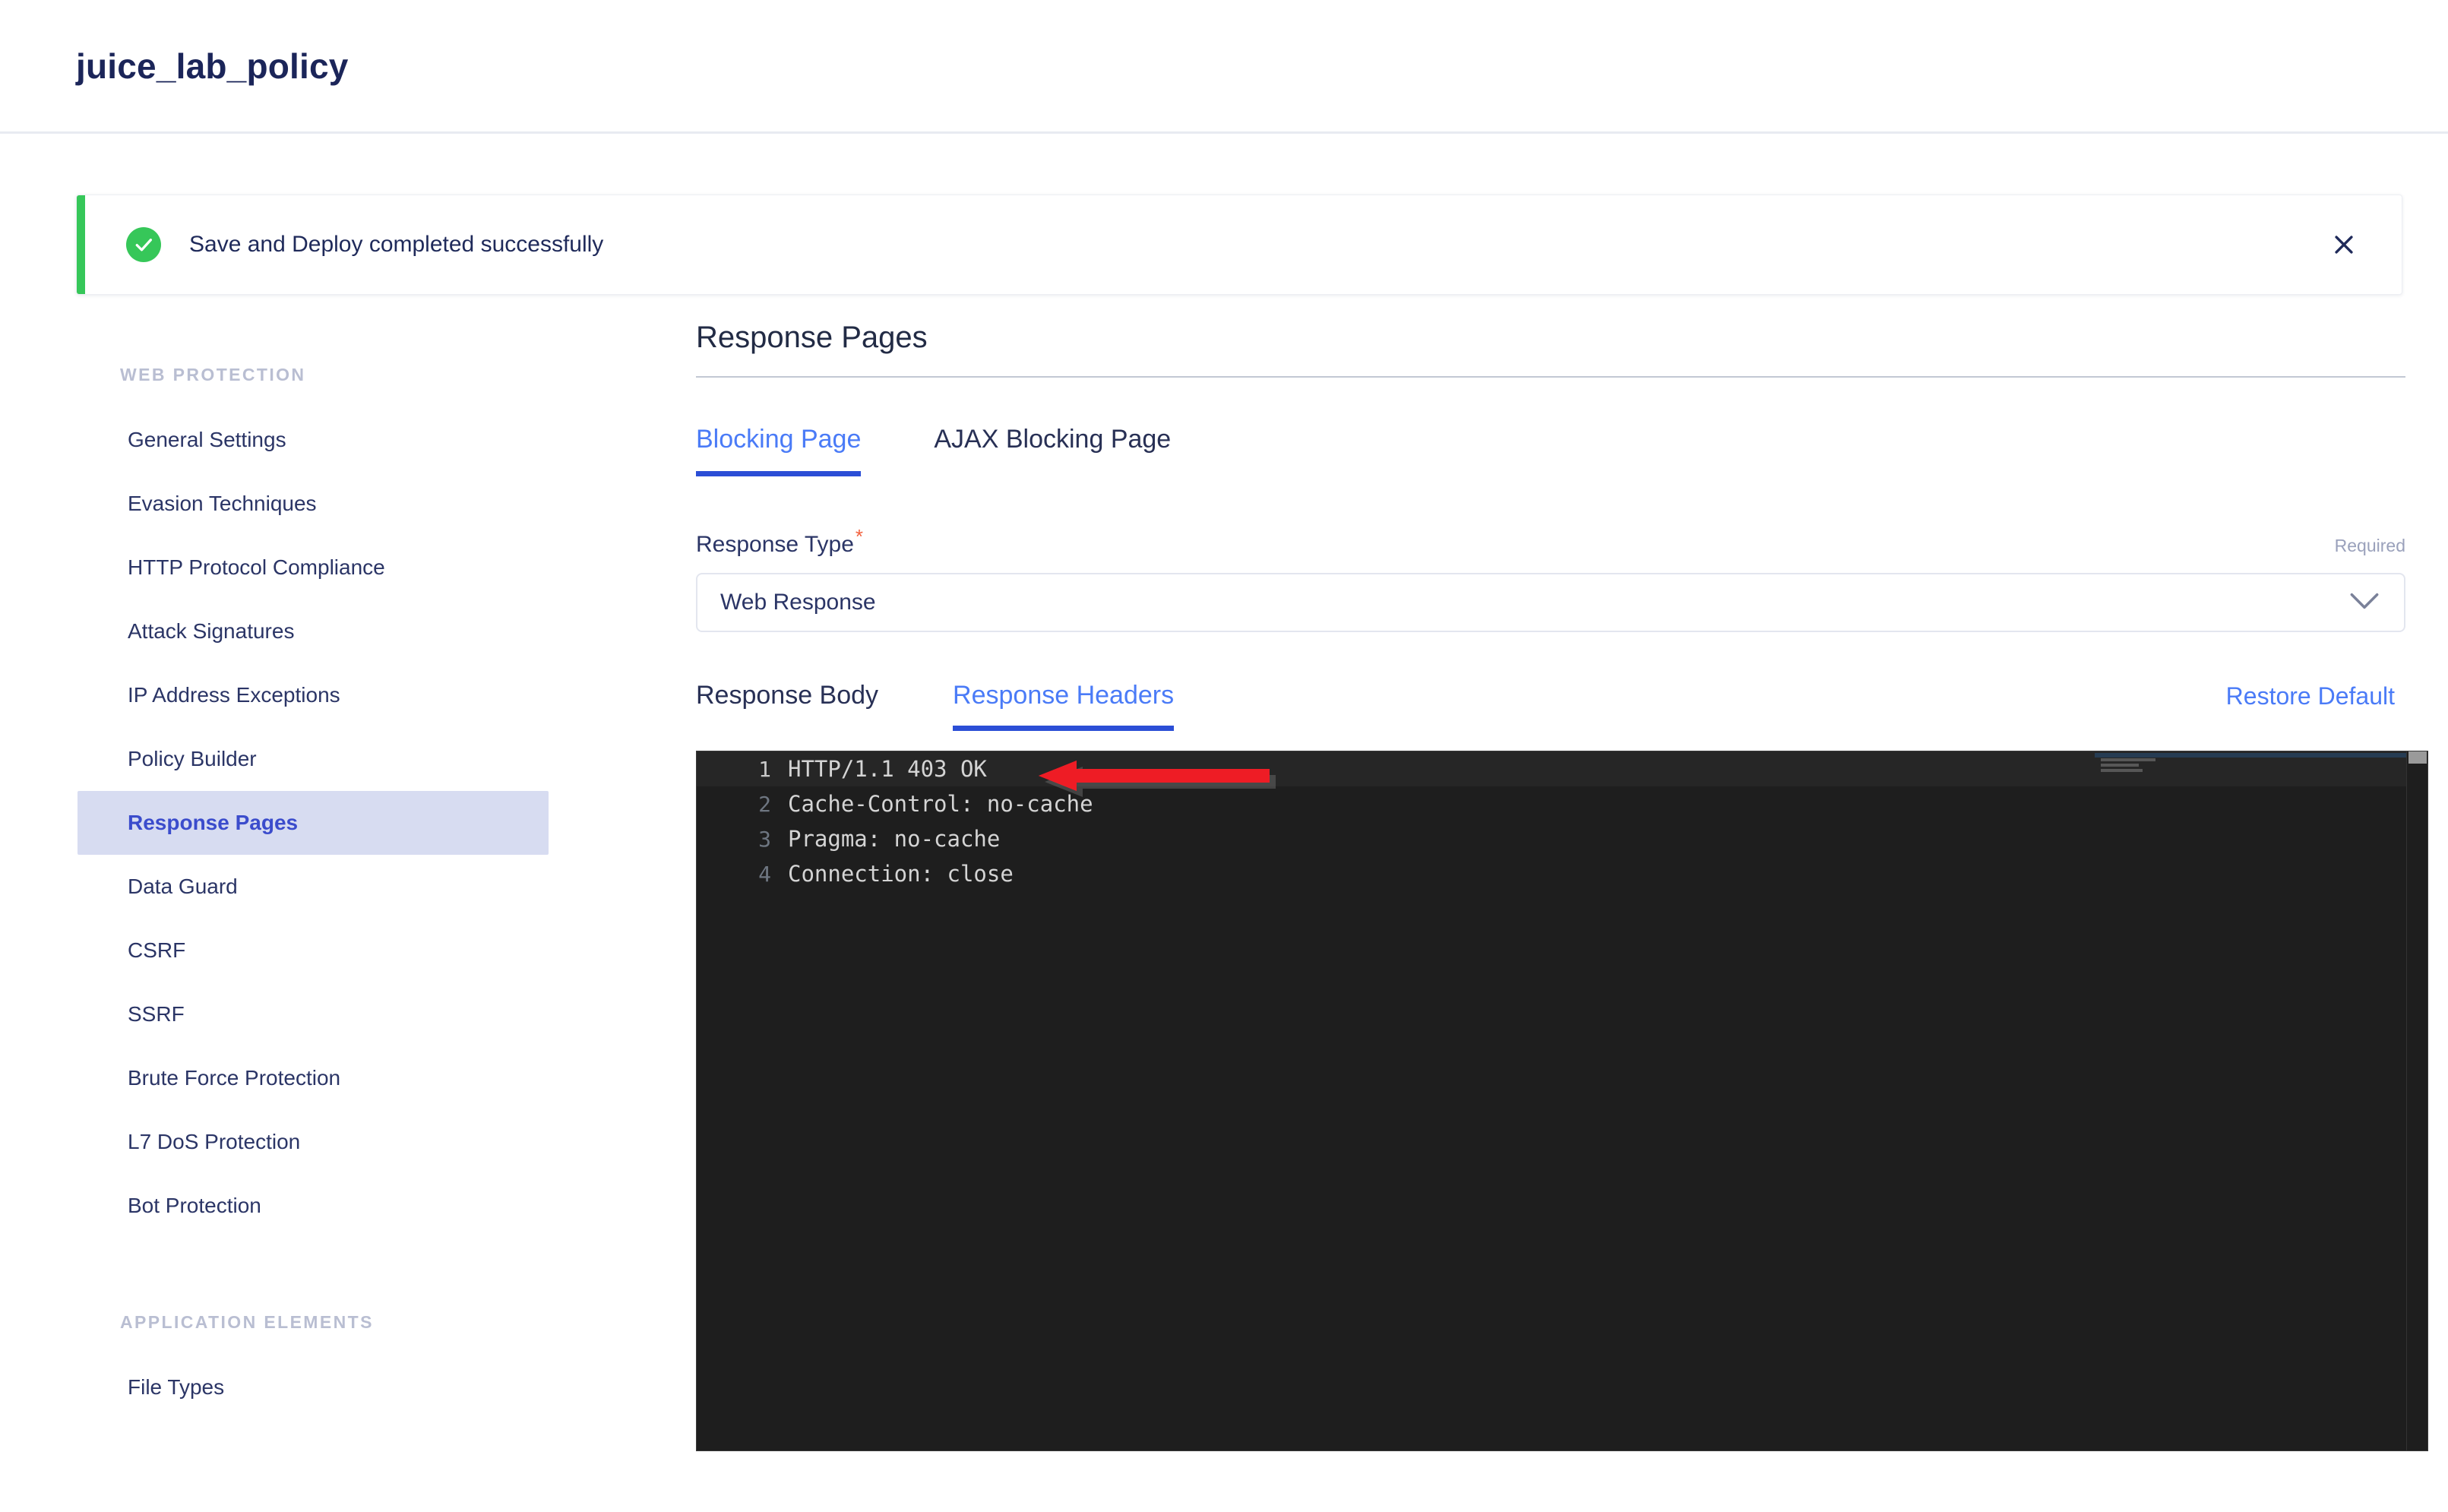  Describe the element at coordinates (940, 804) in the screenshot. I see `line-text: Cache-Control: no-cache` at that location.